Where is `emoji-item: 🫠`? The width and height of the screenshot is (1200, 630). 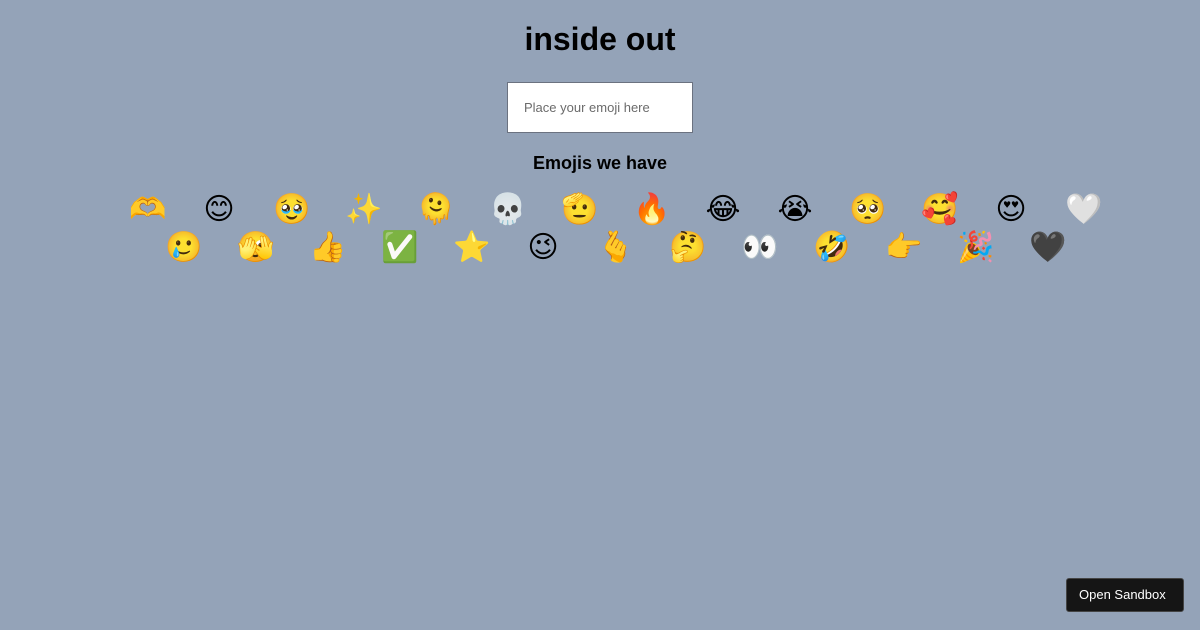 emoji-item: 🫠 is located at coordinates (435, 210).